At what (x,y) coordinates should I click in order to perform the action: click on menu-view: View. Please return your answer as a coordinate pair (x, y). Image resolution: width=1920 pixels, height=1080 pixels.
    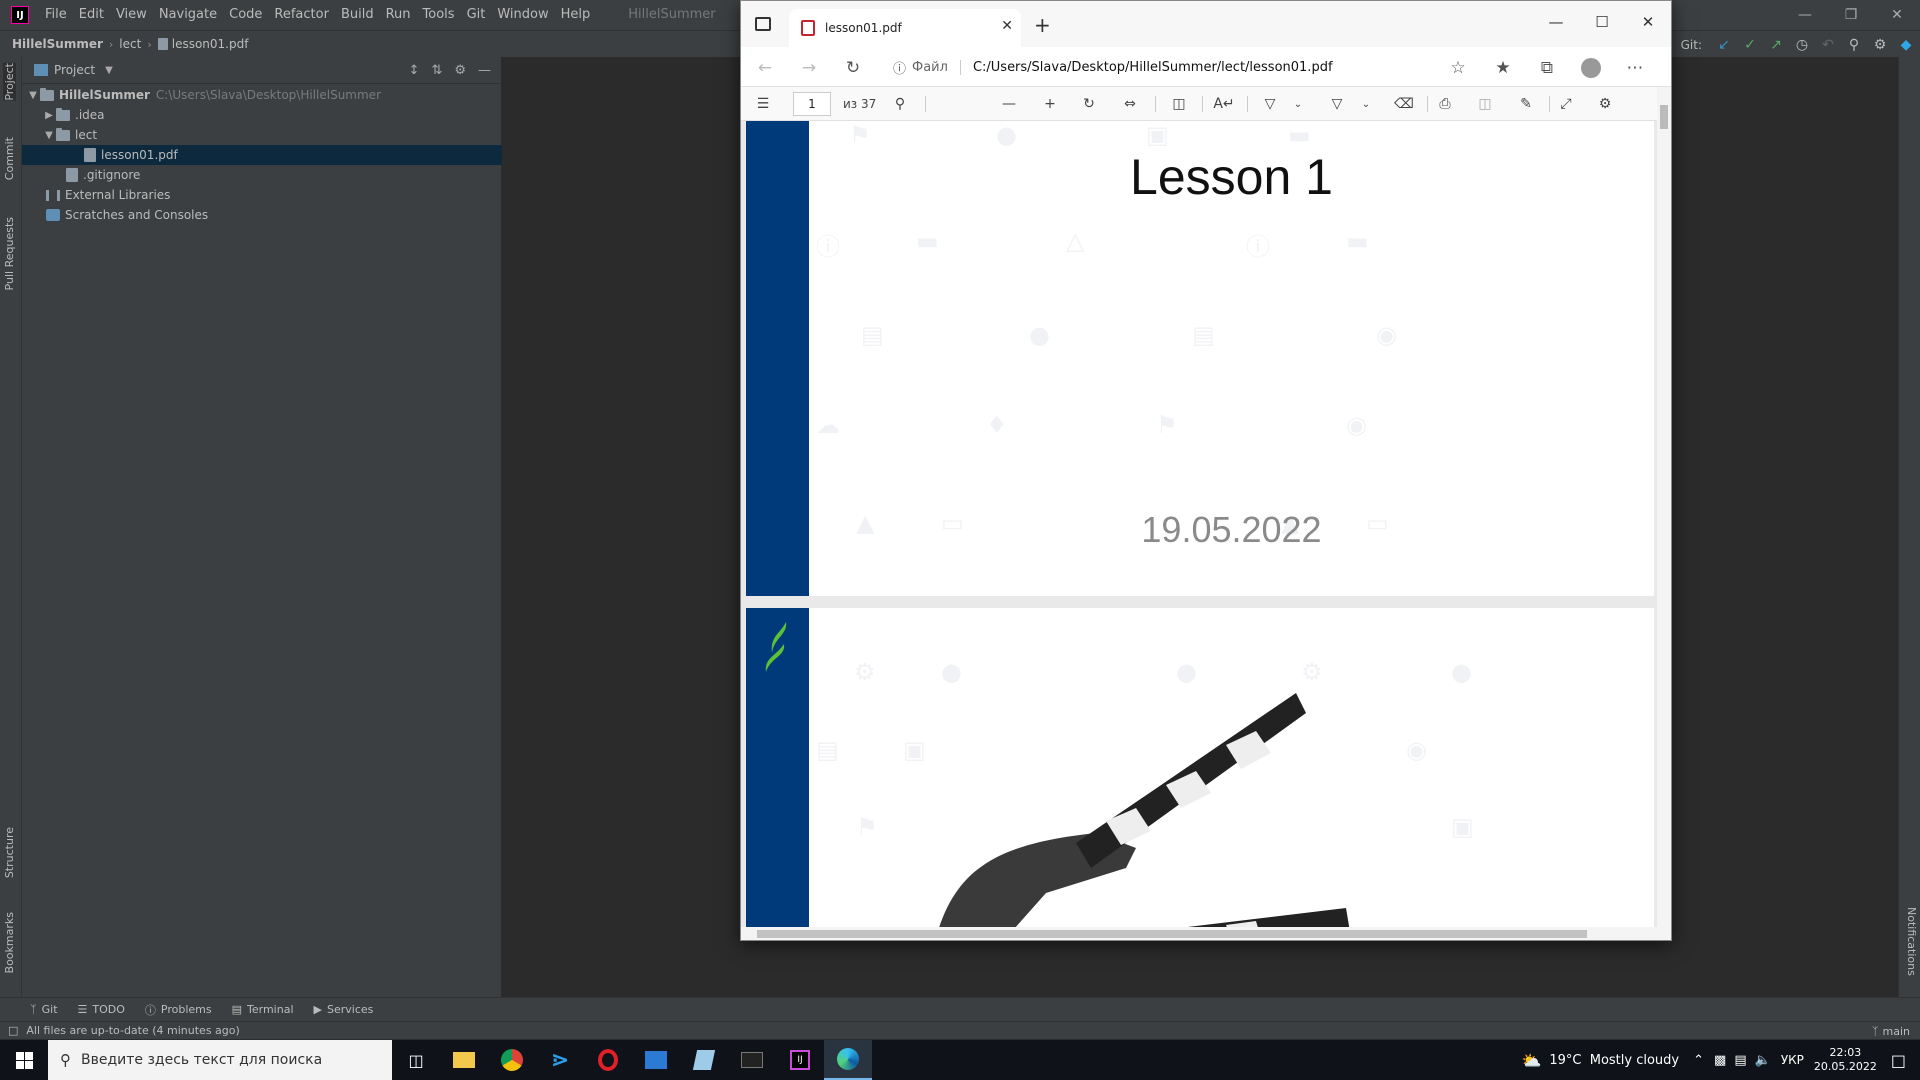
    Looking at the image, I should click on (131, 15).